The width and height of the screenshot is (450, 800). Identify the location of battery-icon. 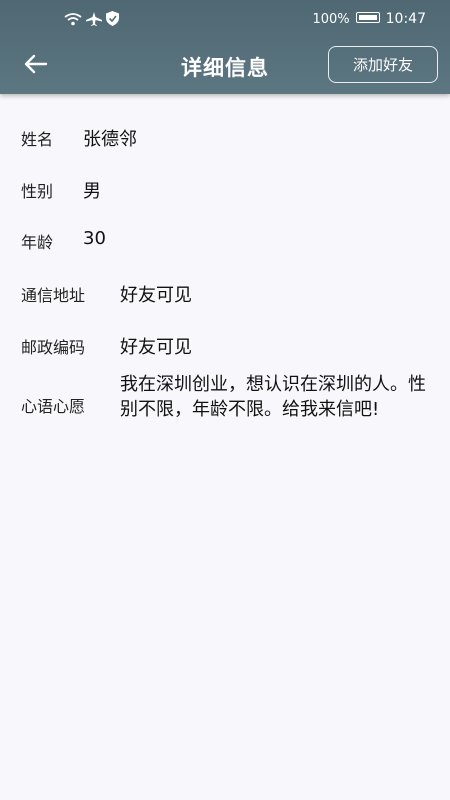
(367, 19).